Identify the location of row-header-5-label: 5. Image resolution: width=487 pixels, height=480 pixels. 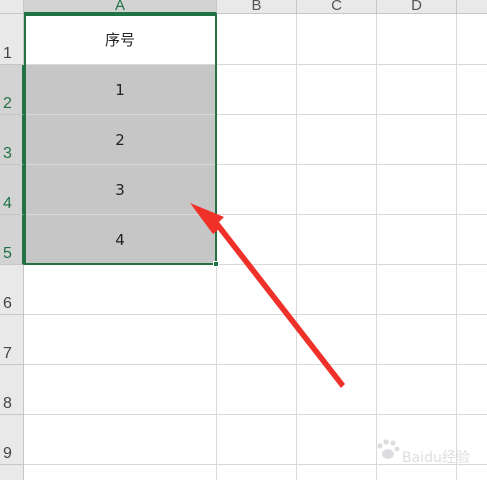
(7, 253).